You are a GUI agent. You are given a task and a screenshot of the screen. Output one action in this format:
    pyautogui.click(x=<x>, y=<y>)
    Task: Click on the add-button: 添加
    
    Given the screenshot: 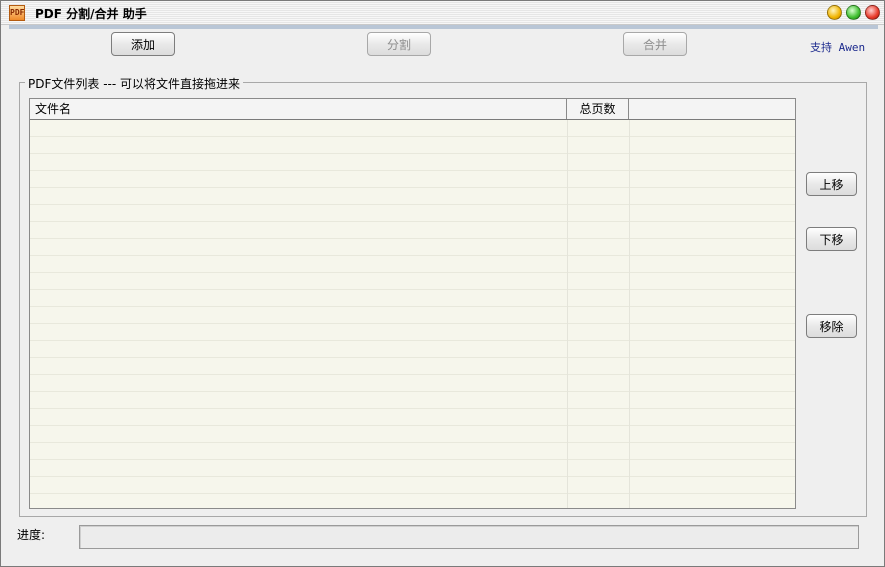 What is the action you would take?
    pyautogui.click(x=143, y=44)
    